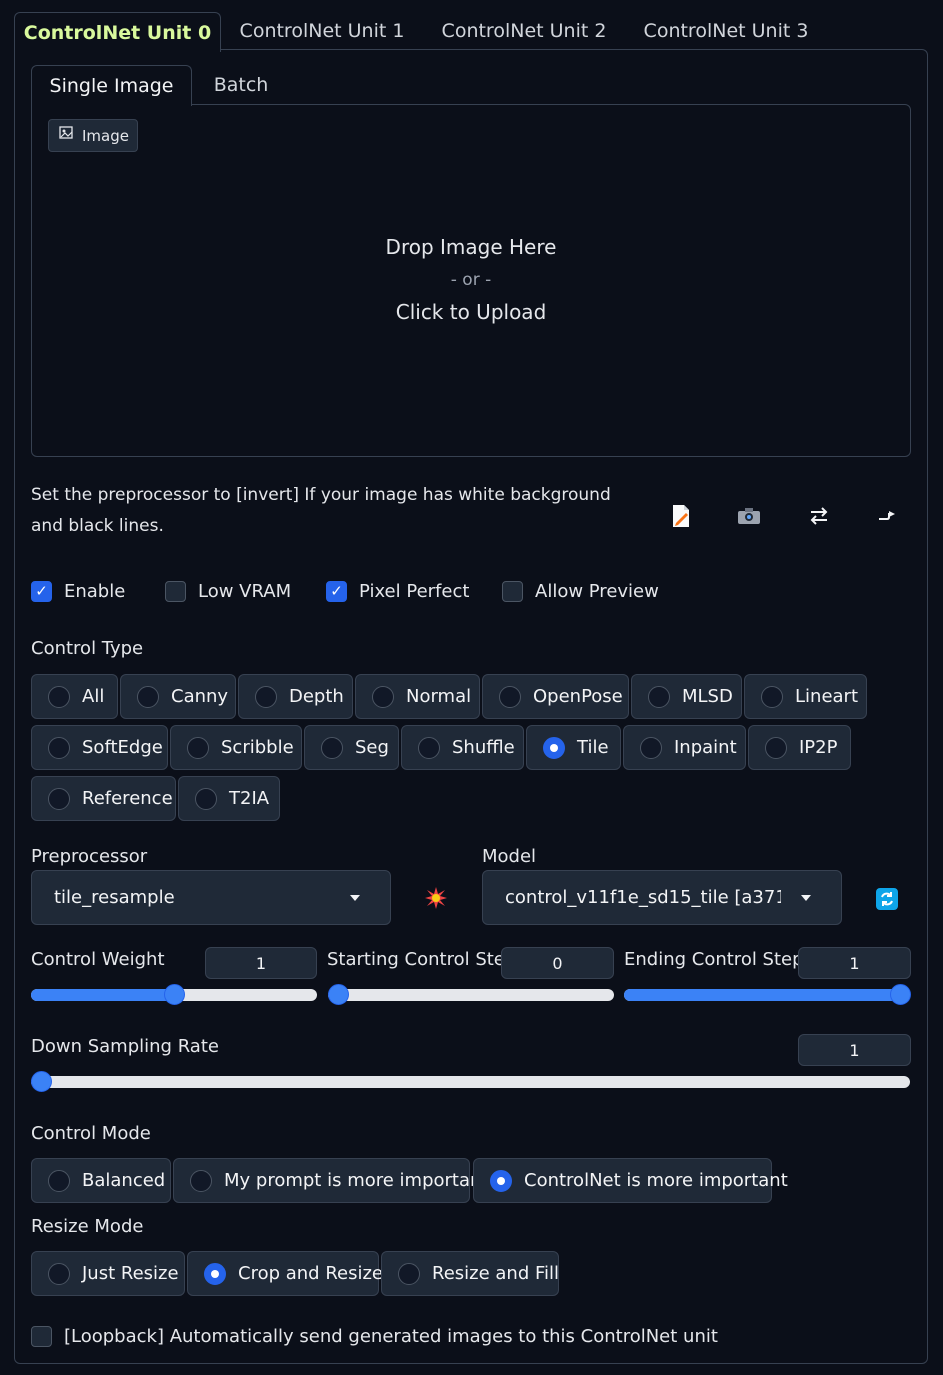  What do you see at coordinates (557, 963) in the screenshot?
I see `starting-step-input: 0` at bounding box center [557, 963].